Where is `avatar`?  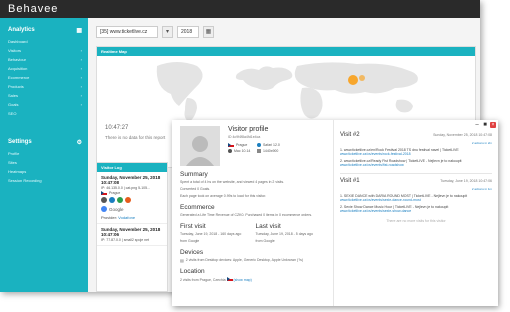 avatar is located at coordinates (200, 146).